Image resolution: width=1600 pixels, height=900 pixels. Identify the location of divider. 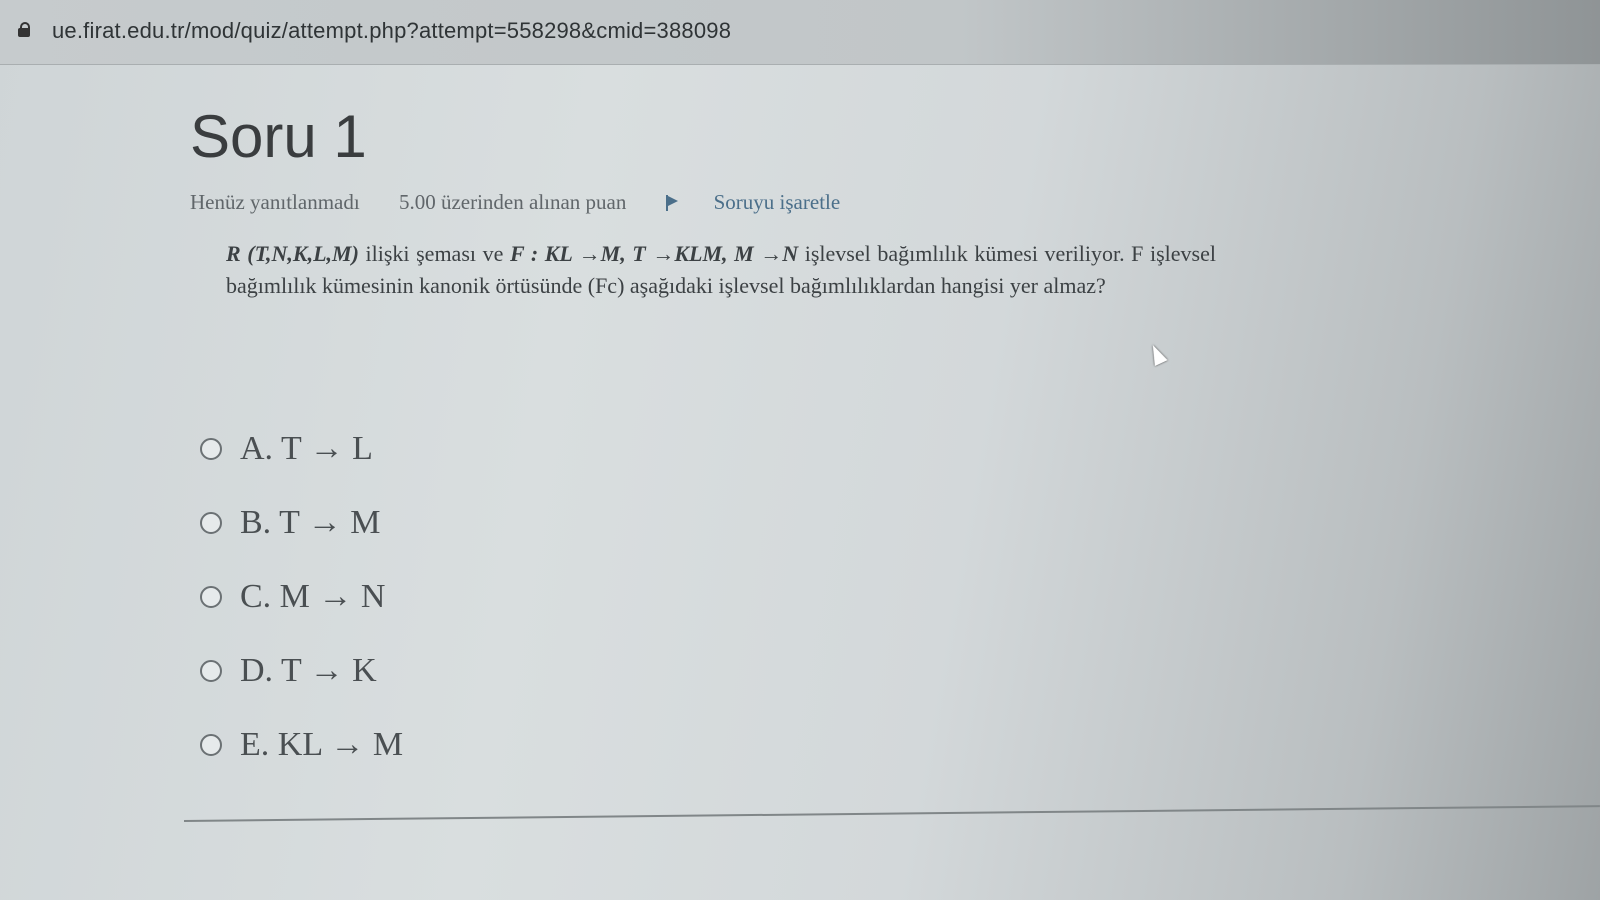
(891, 813).